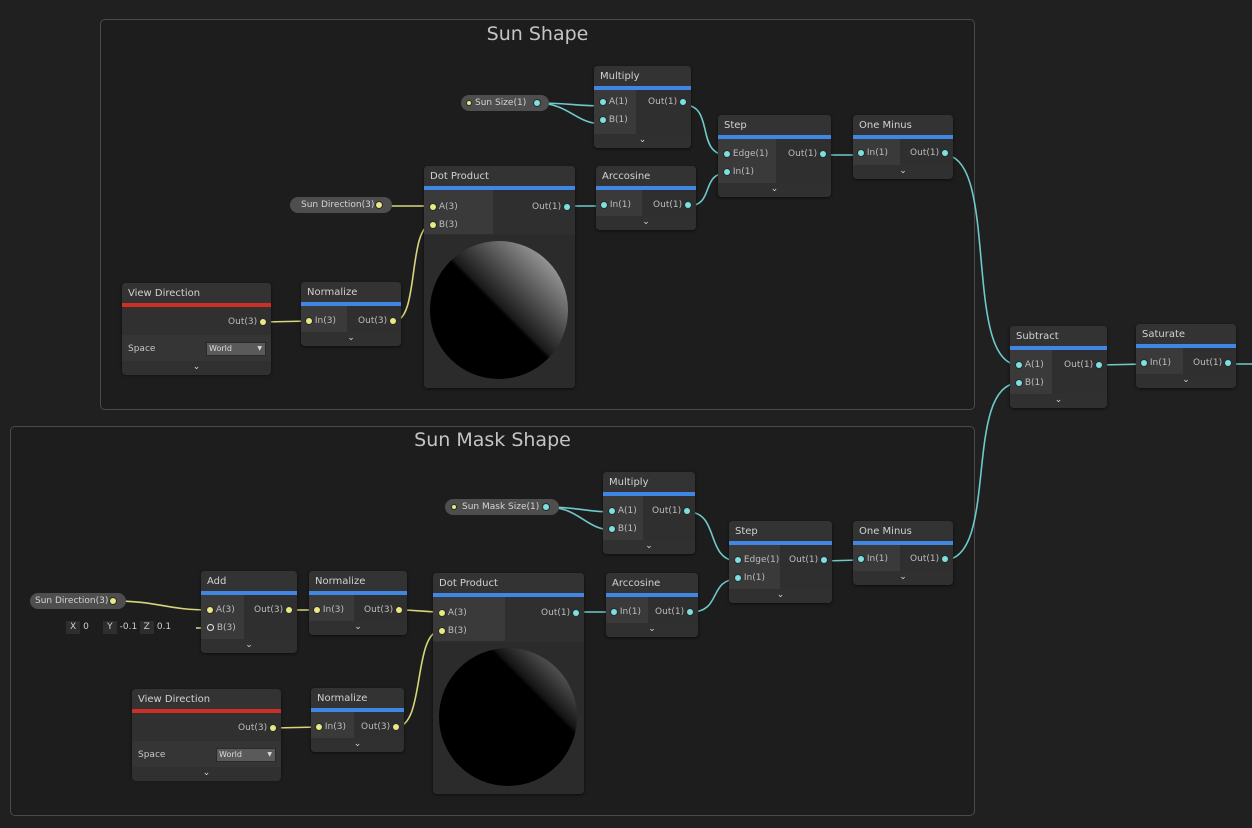 This screenshot has width=1252, height=828. What do you see at coordinates (627, 529) in the screenshot?
I see `port-label: B(1)` at bounding box center [627, 529].